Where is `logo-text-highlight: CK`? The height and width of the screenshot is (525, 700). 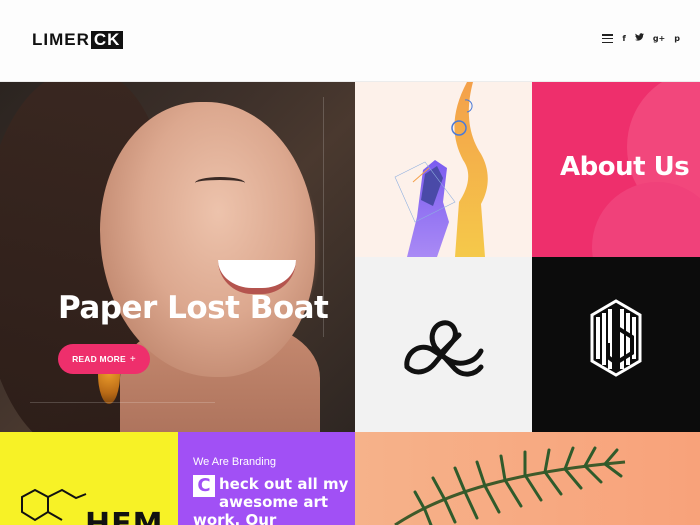
logo-text-highlight: CK is located at coordinates (107, 40).